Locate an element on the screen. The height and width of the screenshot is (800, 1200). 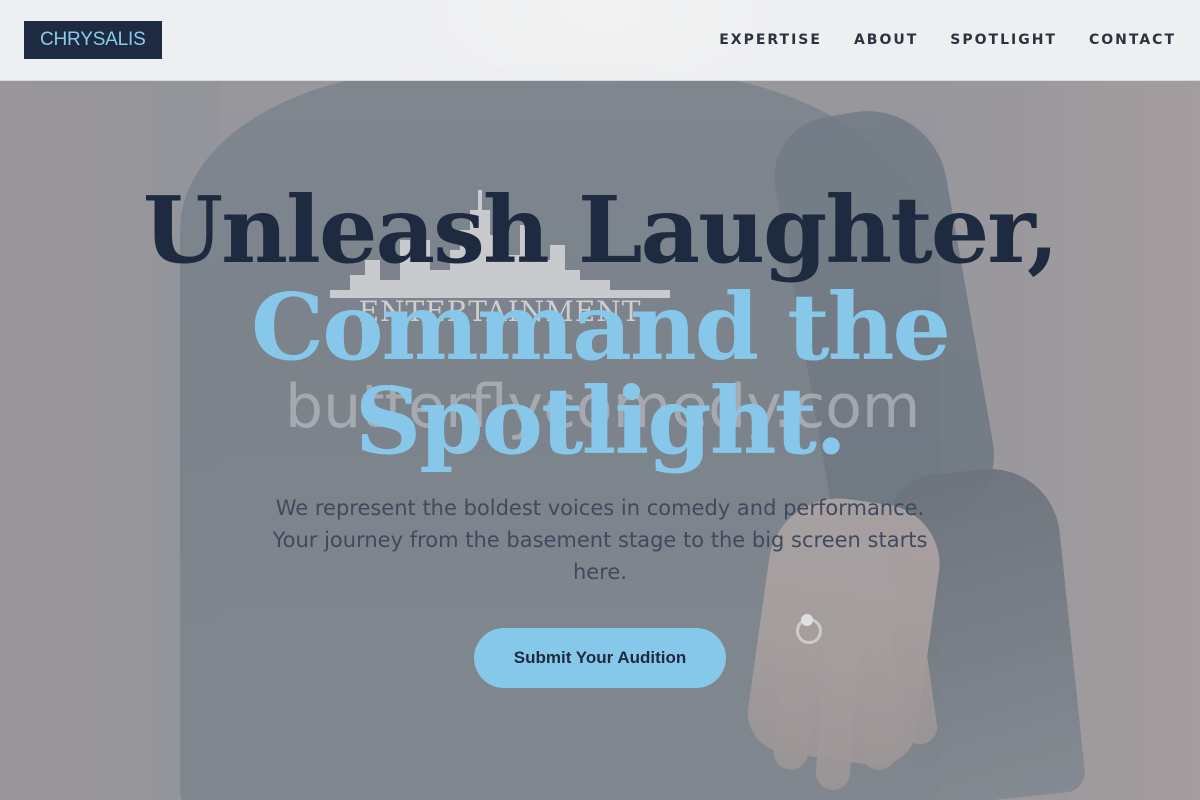
brand-logo: CHRYSALIS is located at coordinates (93, 40).